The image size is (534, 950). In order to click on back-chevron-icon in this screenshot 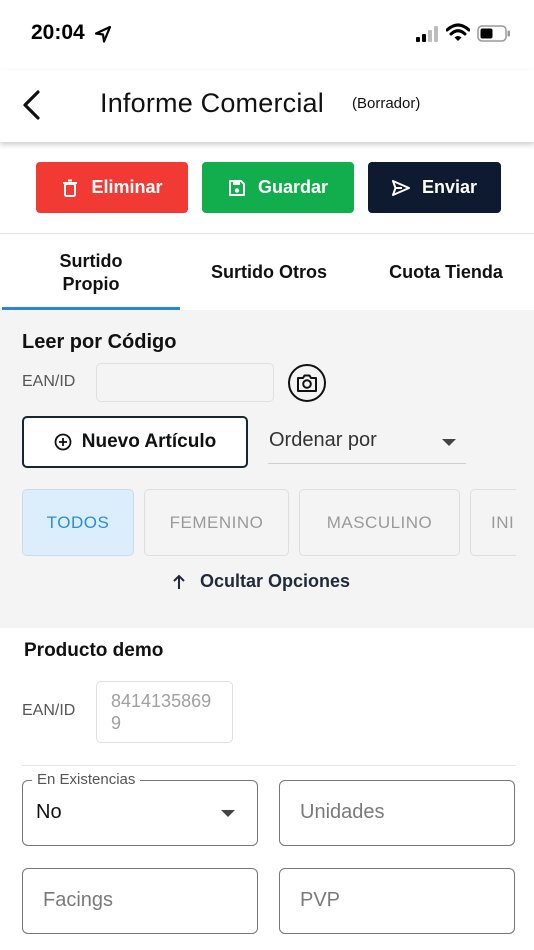, I will do `click(32, 105)`.